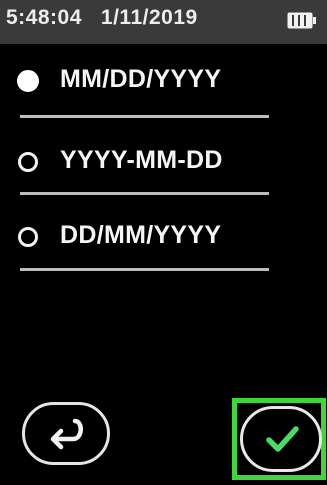  Describe the element at coordinates (141, 79) in the screenshot. I see `option-label: MM/DD/YYYY` at that location.